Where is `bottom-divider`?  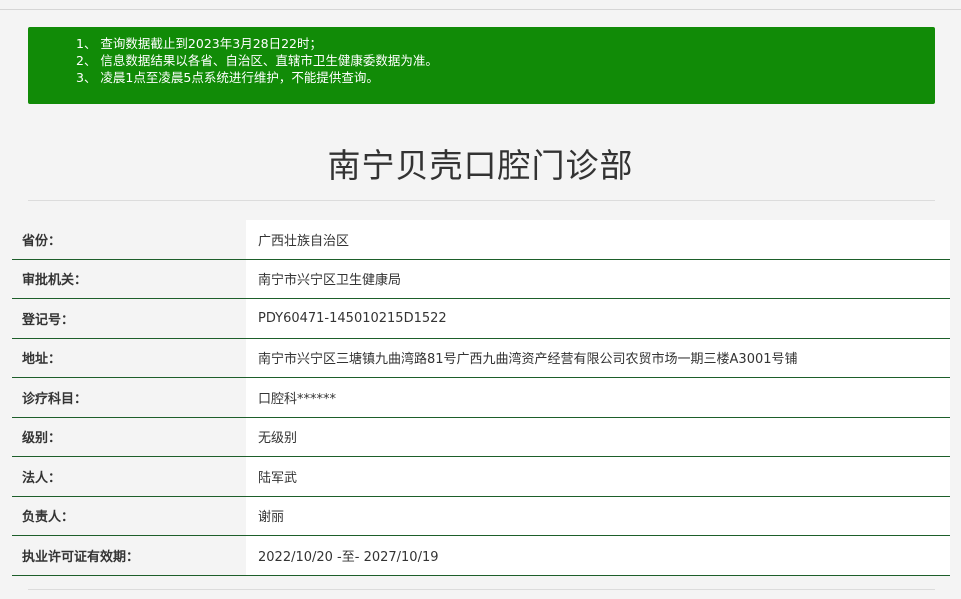
bottom-divider is located at coordinates (481, 589).